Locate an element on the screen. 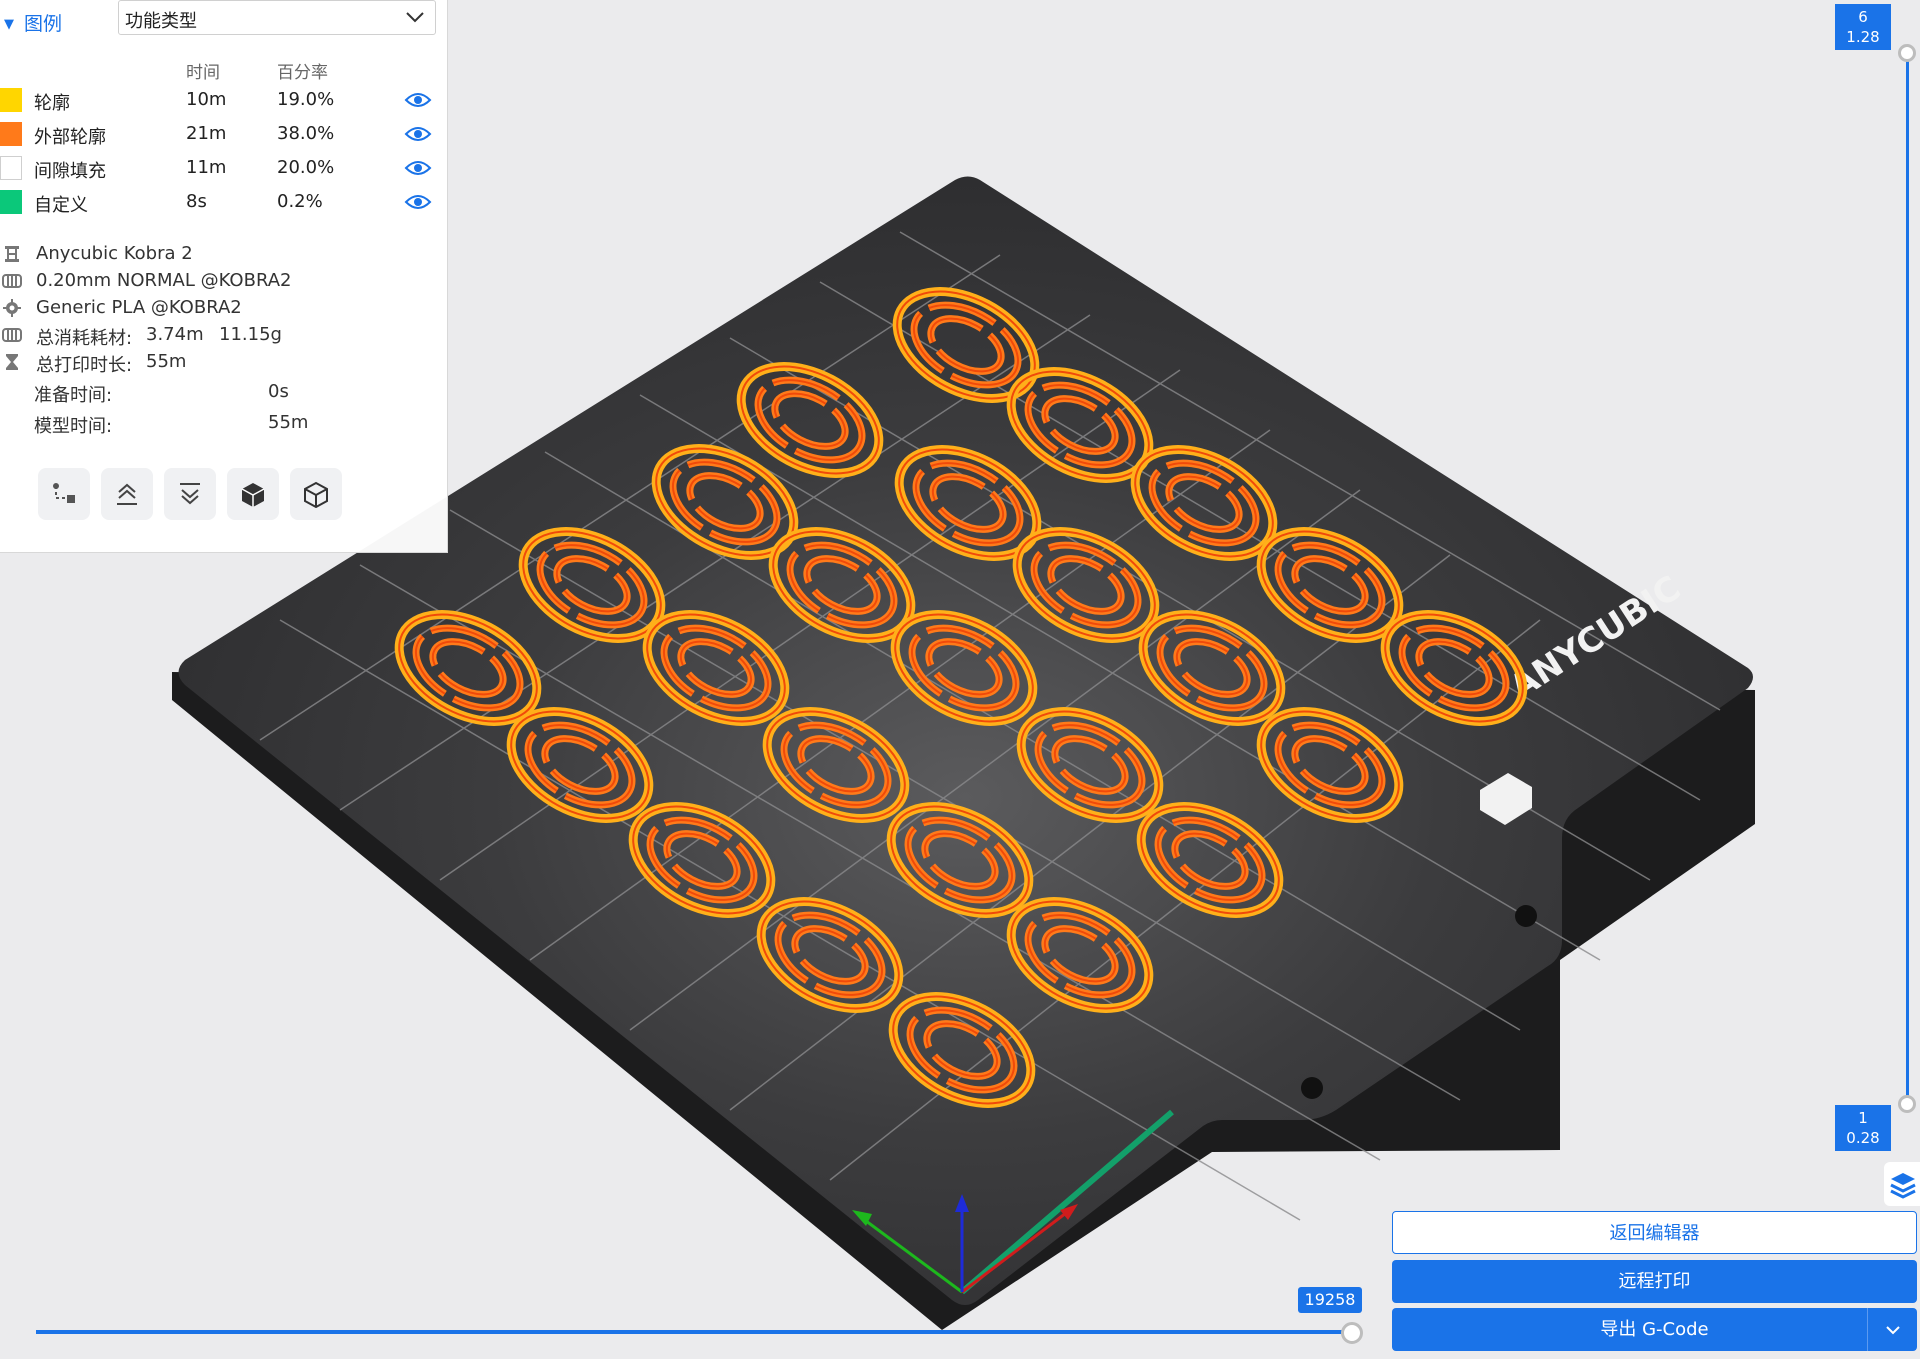 The image size is (1920, 1359). collapse-triangle-icon: ▼ is located at coordinates (9, 24).